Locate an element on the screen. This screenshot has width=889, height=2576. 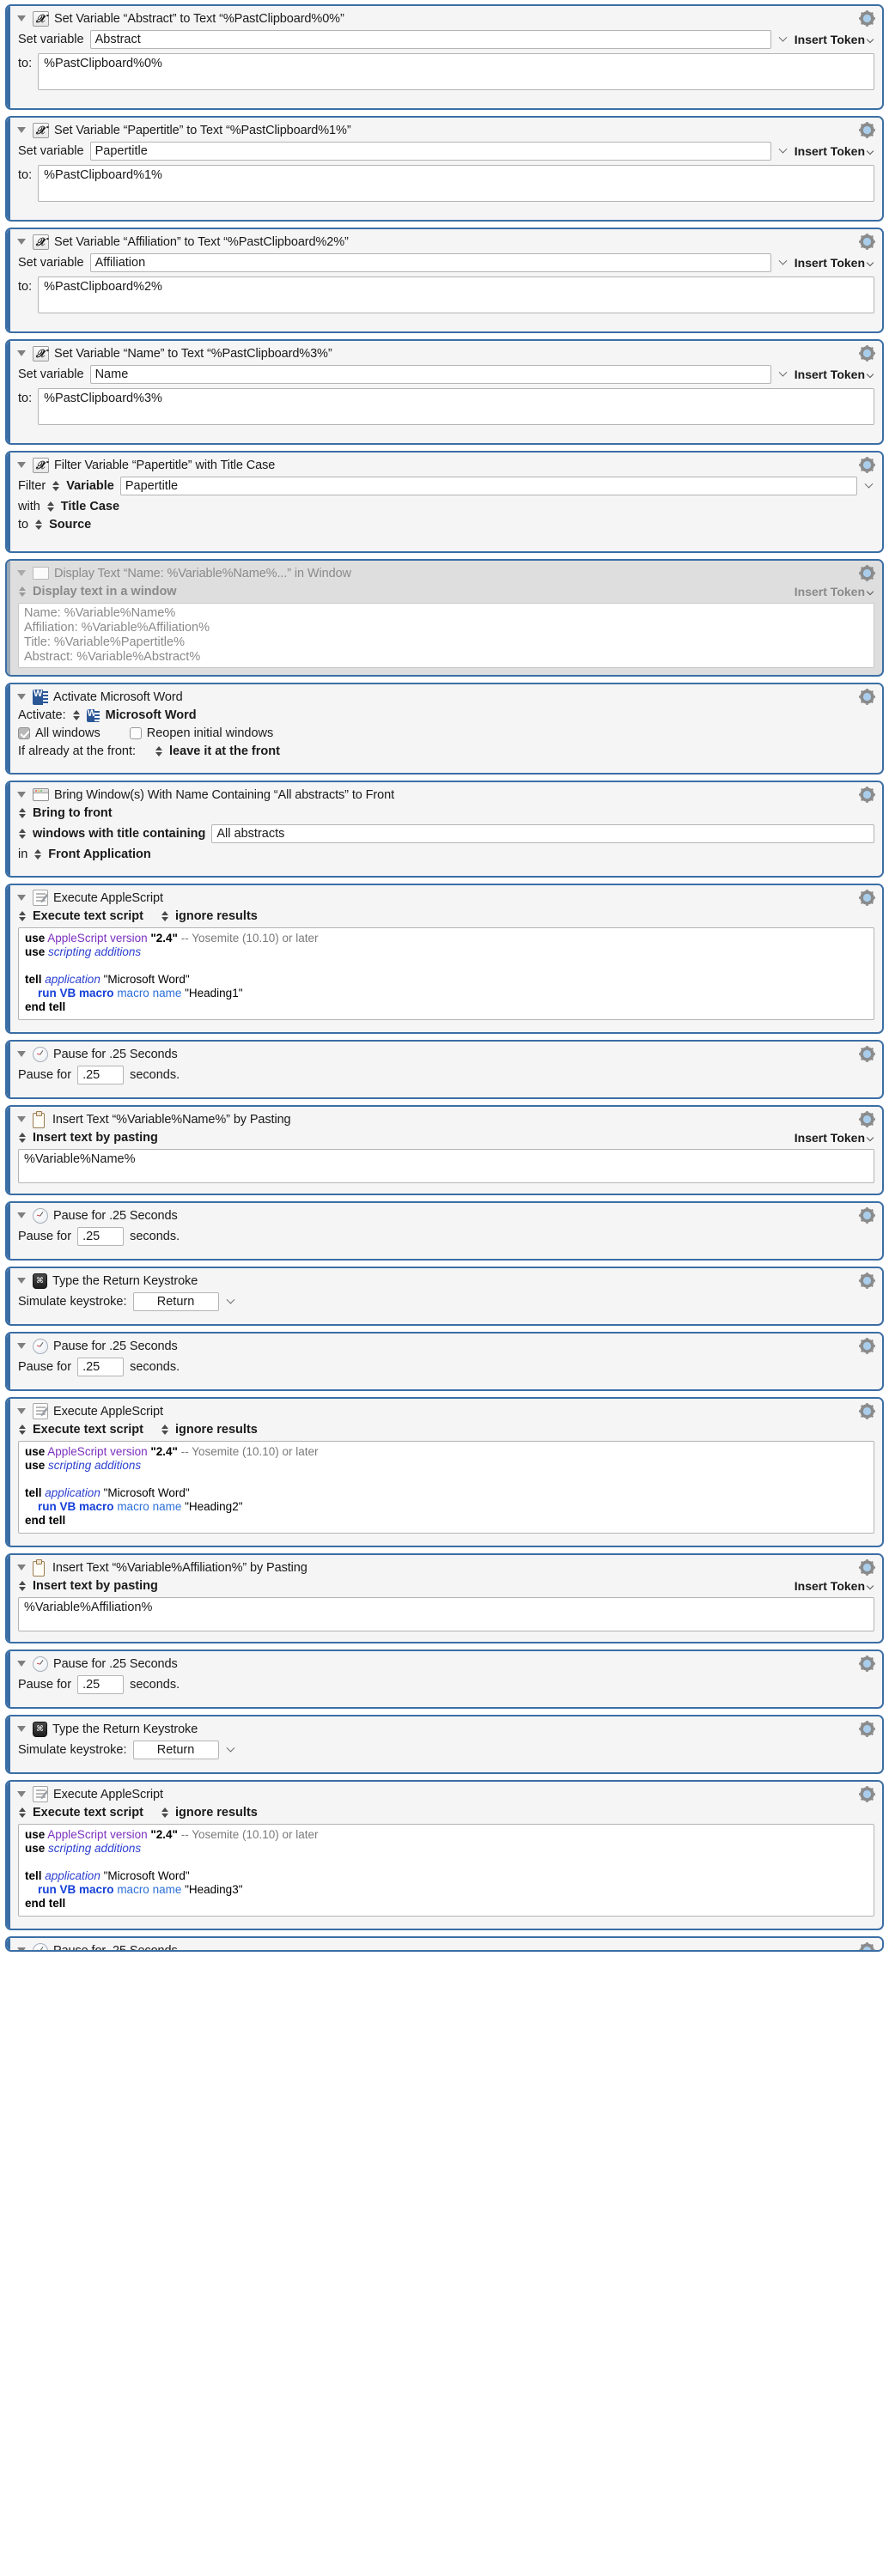
filter-source-stepper is located at coordinates (56, 486).